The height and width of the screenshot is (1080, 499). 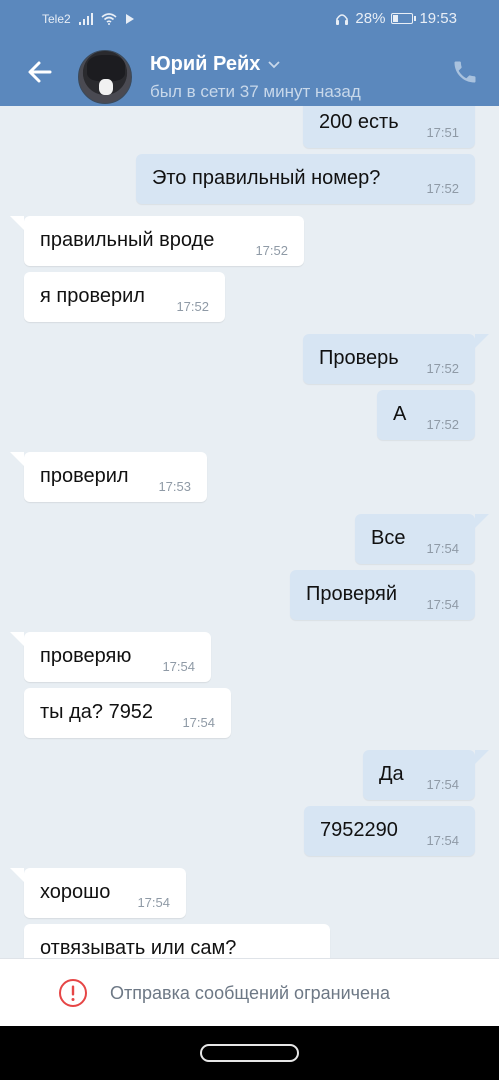 What do you see at coordinates (342, 19) in the screenshot?
I see `headphones-icon` at bounding box center [342, 19].